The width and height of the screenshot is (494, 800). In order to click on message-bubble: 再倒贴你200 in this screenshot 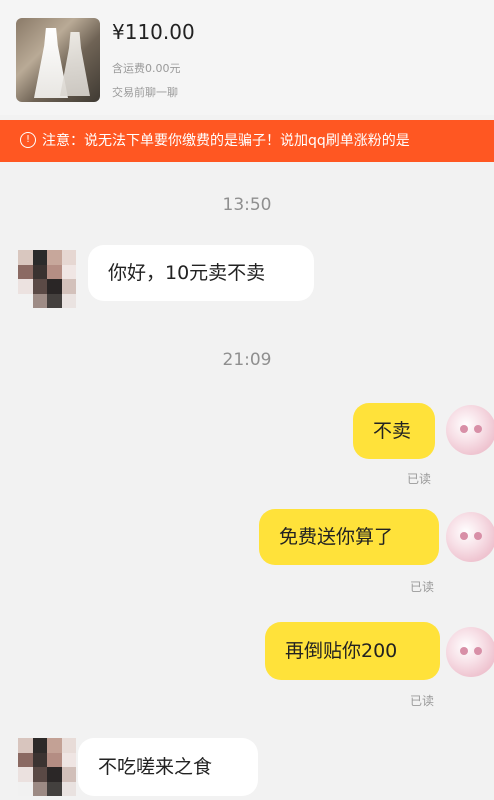, I will do `click(352, 651)`.